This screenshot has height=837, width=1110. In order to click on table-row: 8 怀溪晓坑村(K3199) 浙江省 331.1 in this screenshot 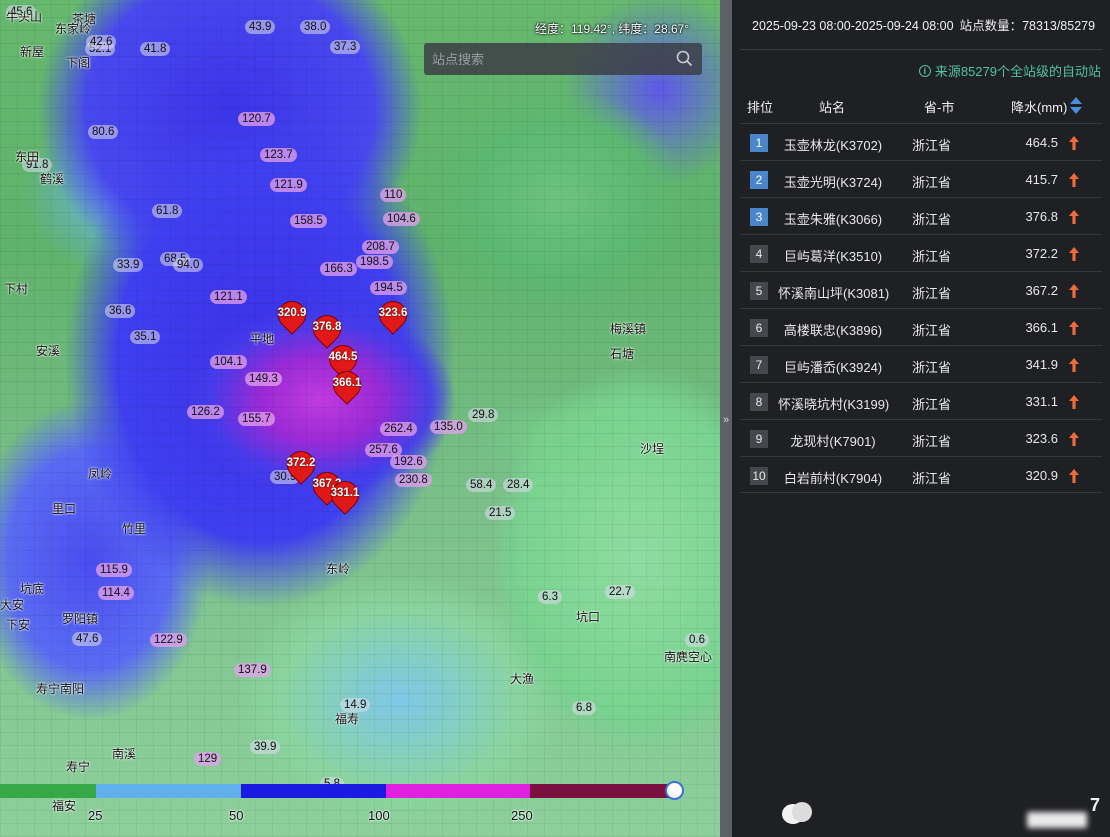, I will do `click(921, 400)`.